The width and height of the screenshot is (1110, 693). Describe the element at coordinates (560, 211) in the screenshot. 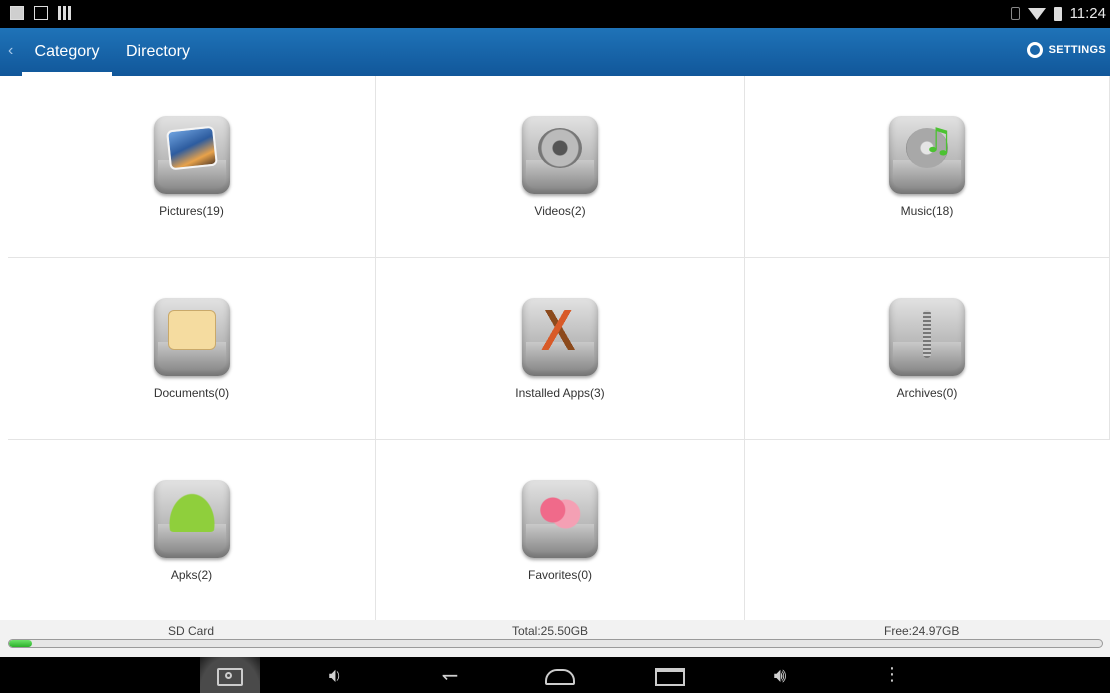

I see `category-label: Videos(2)` at that location.